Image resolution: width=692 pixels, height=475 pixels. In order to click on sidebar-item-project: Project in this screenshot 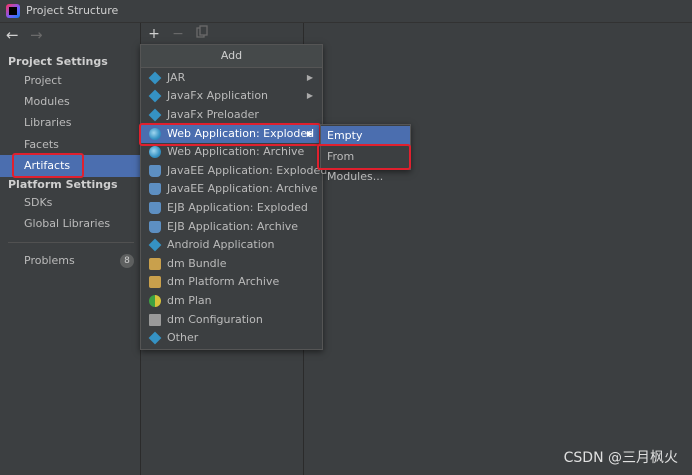, I will do `click(70, 81)`.